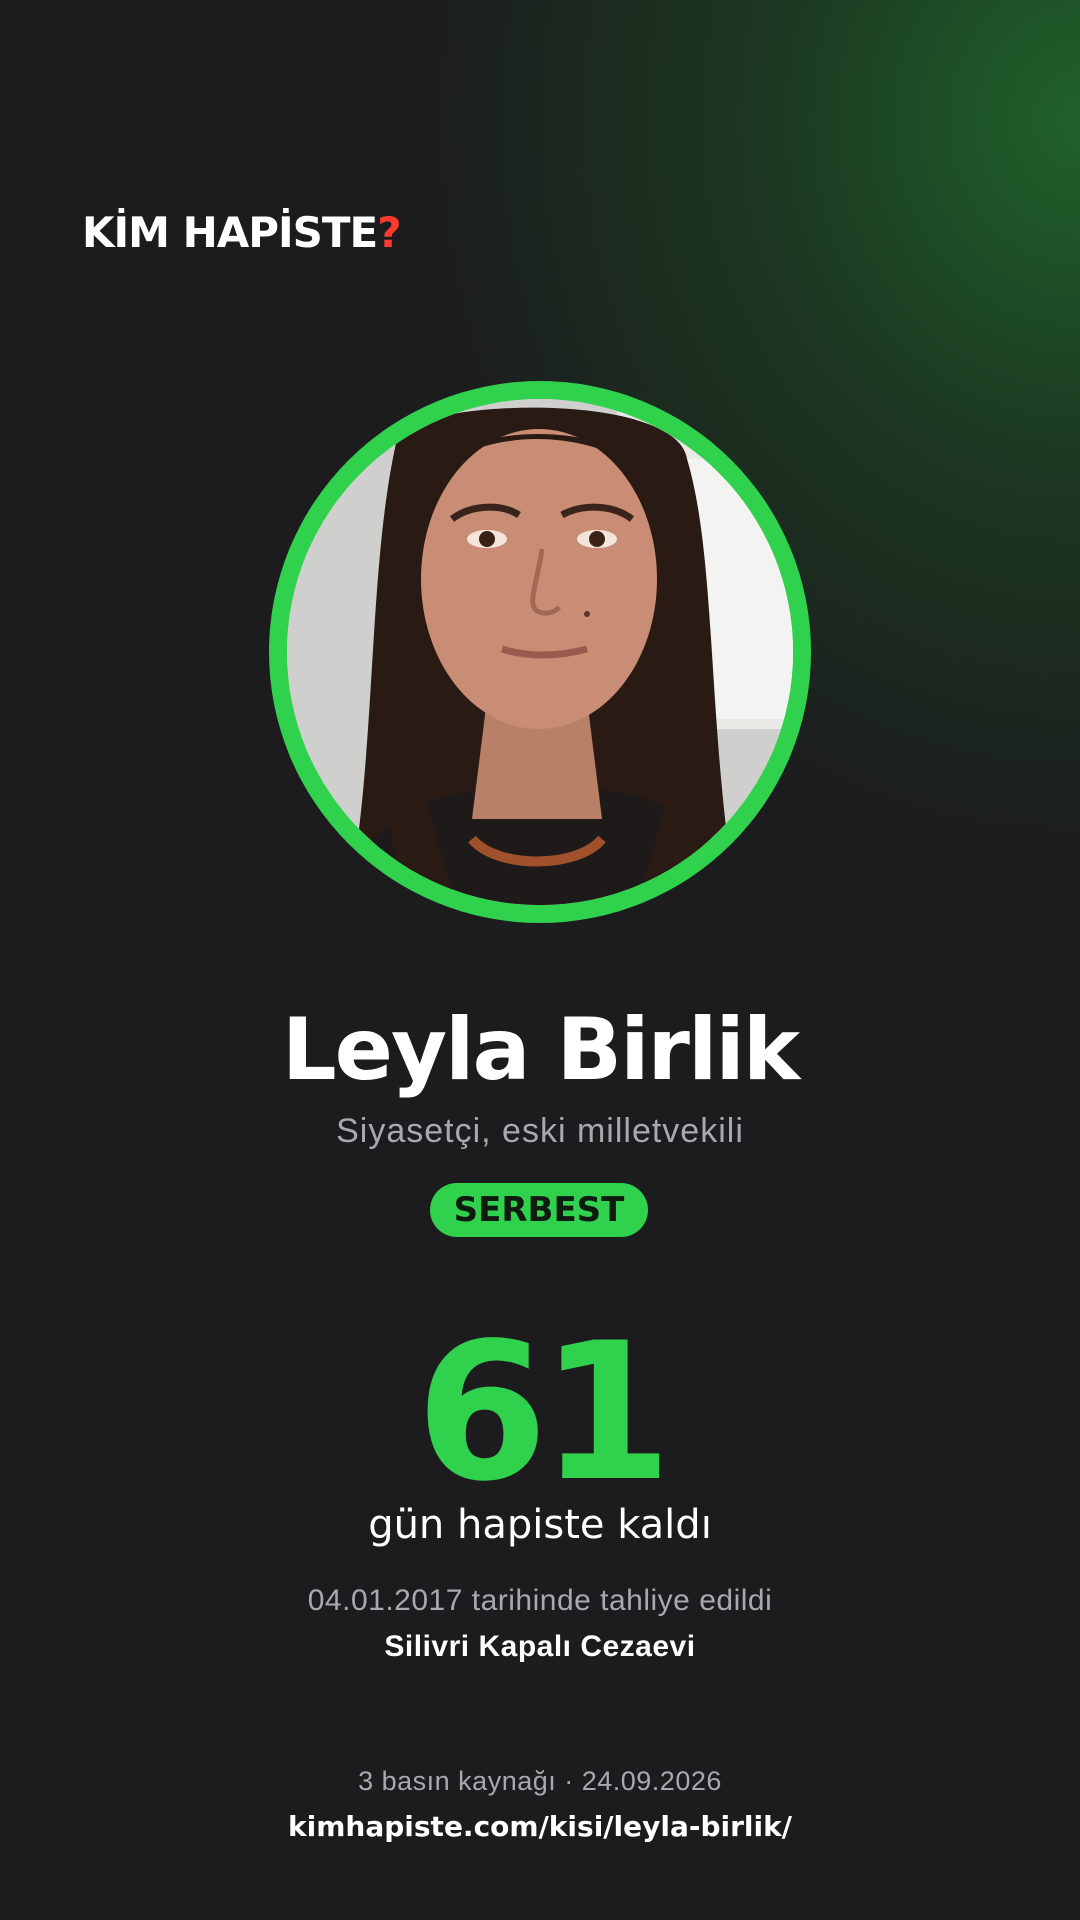  I want to click on status-badge: SERBEST, so click(539, 1210).